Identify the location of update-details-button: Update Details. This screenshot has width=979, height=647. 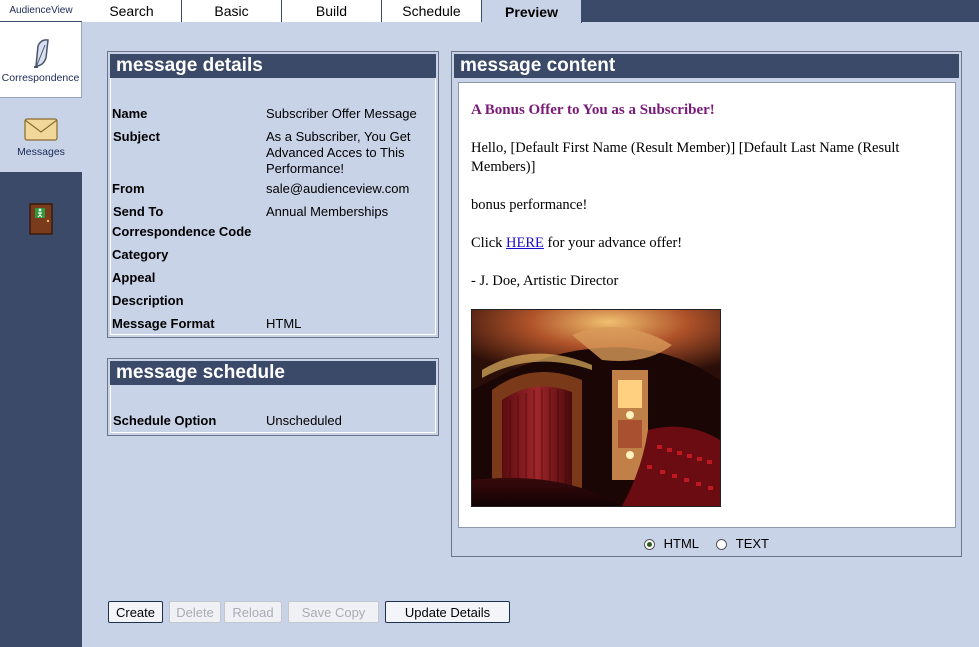
(447, 612).